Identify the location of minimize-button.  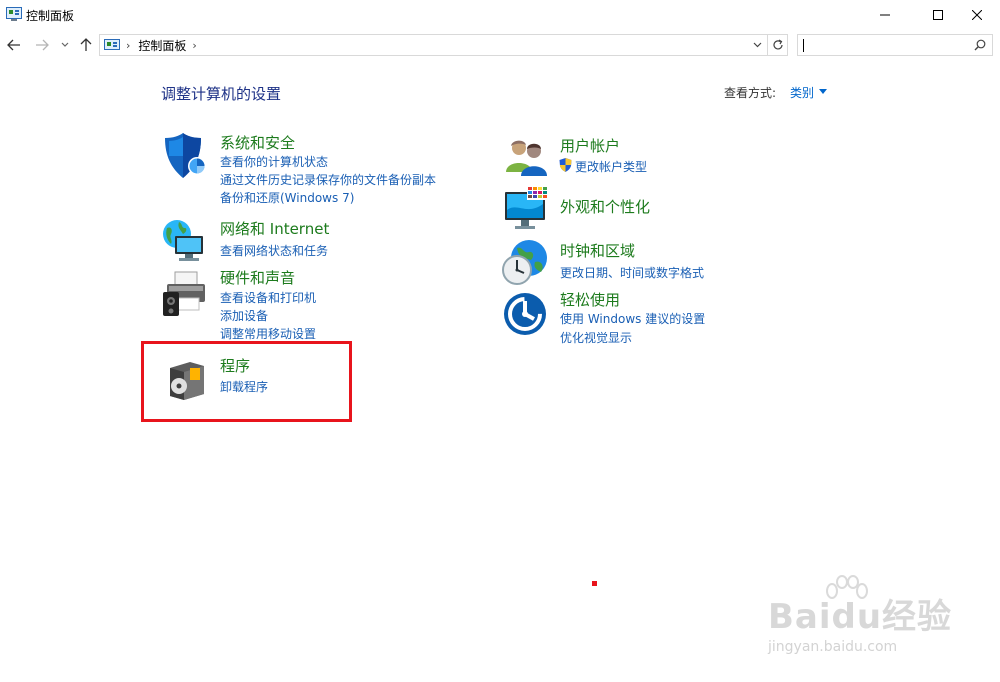
(885, 15).